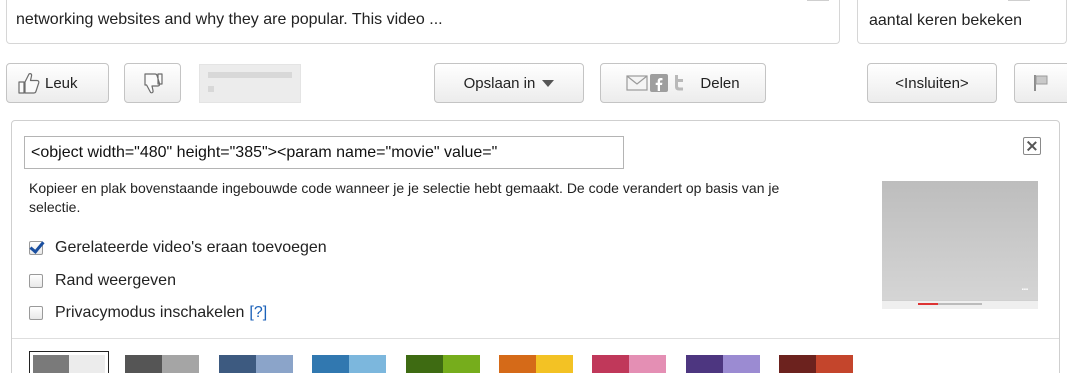 This screenshot has height=373, width=1067. I want to click on thumbs-down-icon, so click(153, 83).